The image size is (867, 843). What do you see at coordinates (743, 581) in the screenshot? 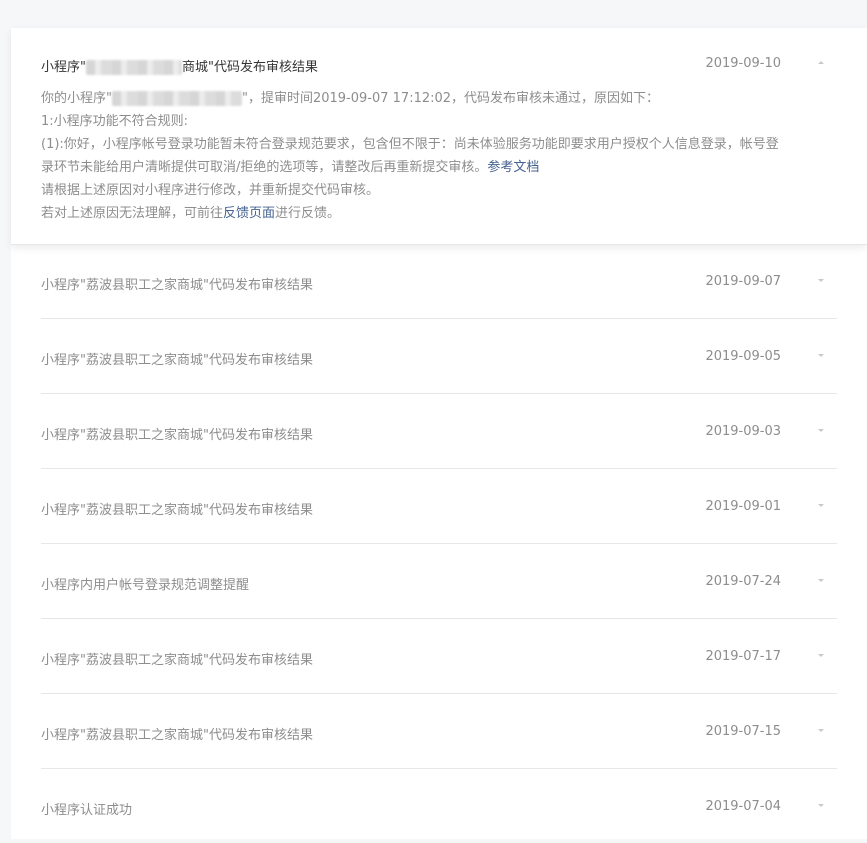
I see `message-date: 2019-07-24` at bounding box center [743, 581].